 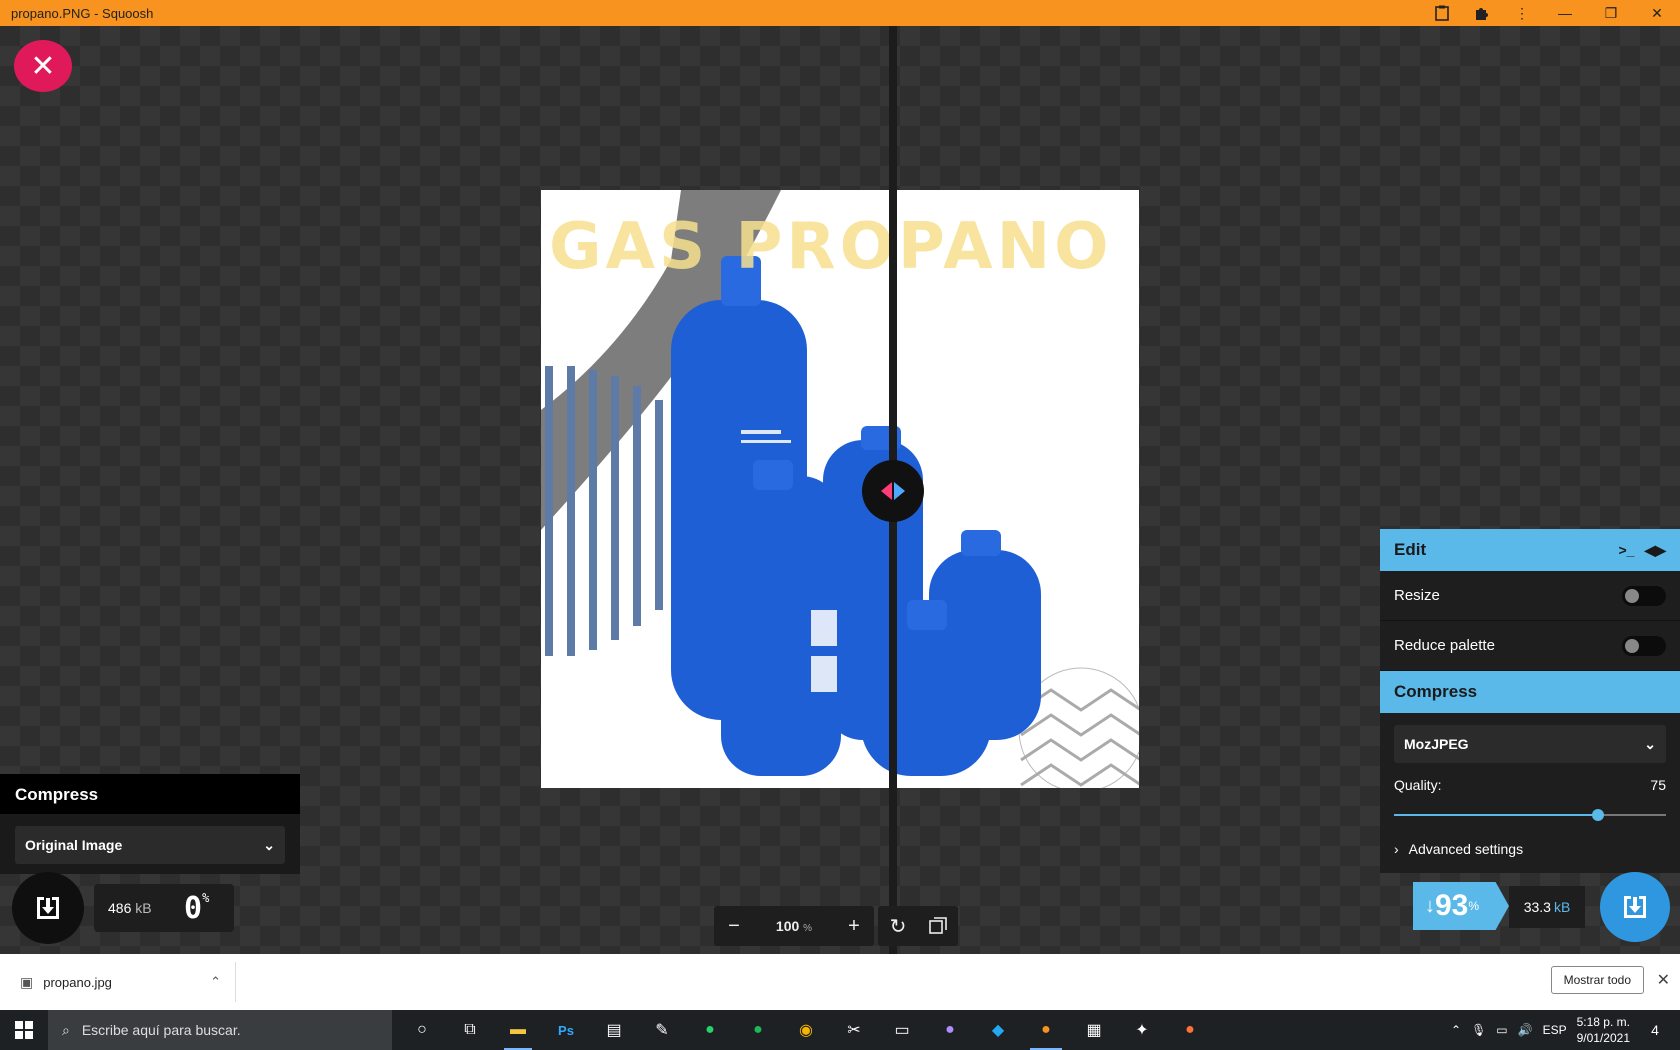 What do you see at coordinates (193, 908) in the screenshot?
I see `original-percent: 0` at bounding box center [193, 908].